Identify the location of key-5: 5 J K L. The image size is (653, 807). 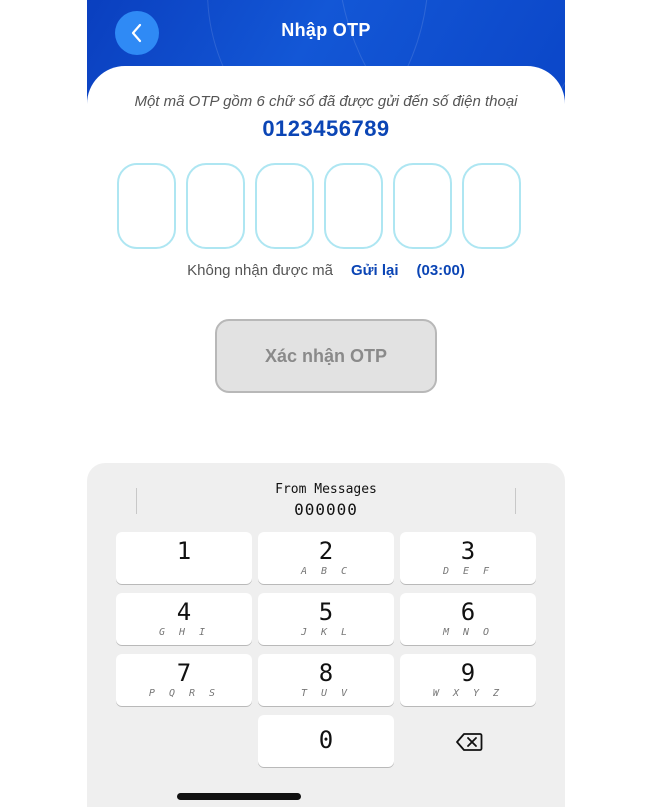
(326, 619).